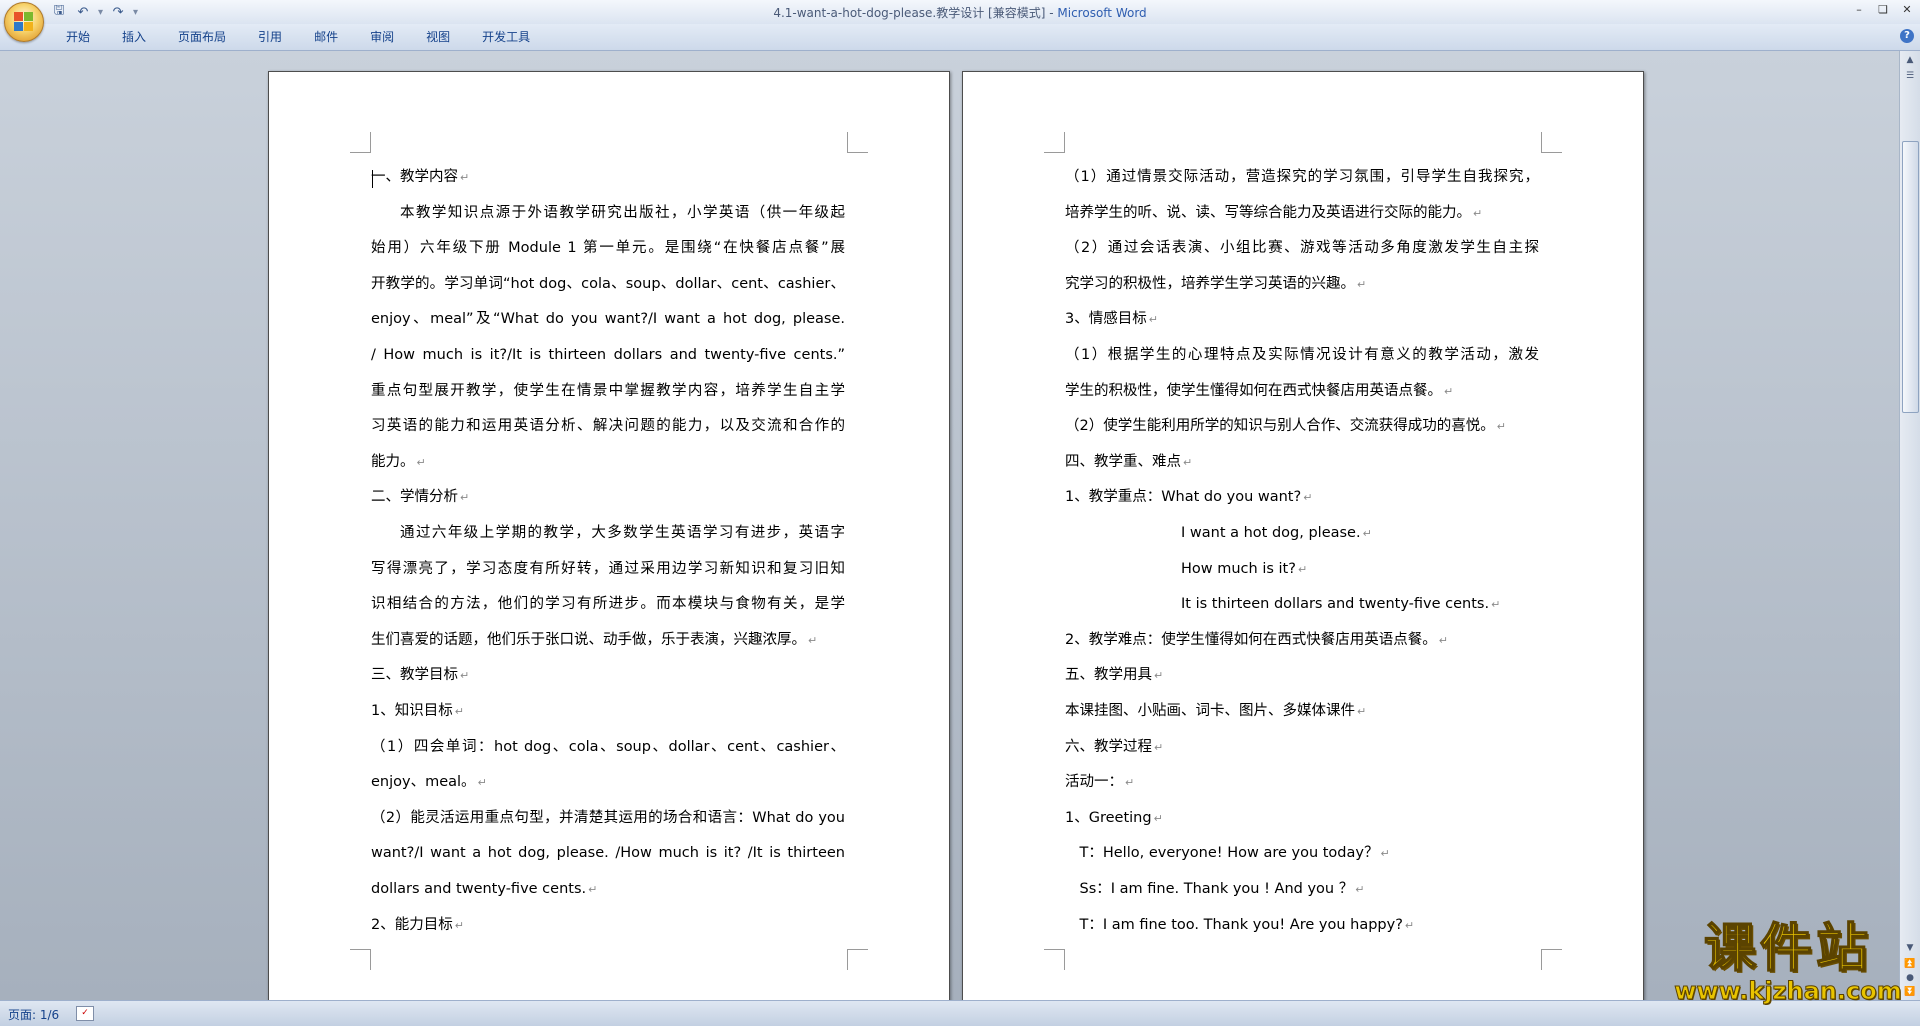 The height and width of the screenshot is (1026, 1920). Describe the element at coordinates (1259, 391) in the screenshot. I see `document-line: 学生的积极性，使学生懂得如何在西式快餐店用英语点餐。 ↵` at that location.